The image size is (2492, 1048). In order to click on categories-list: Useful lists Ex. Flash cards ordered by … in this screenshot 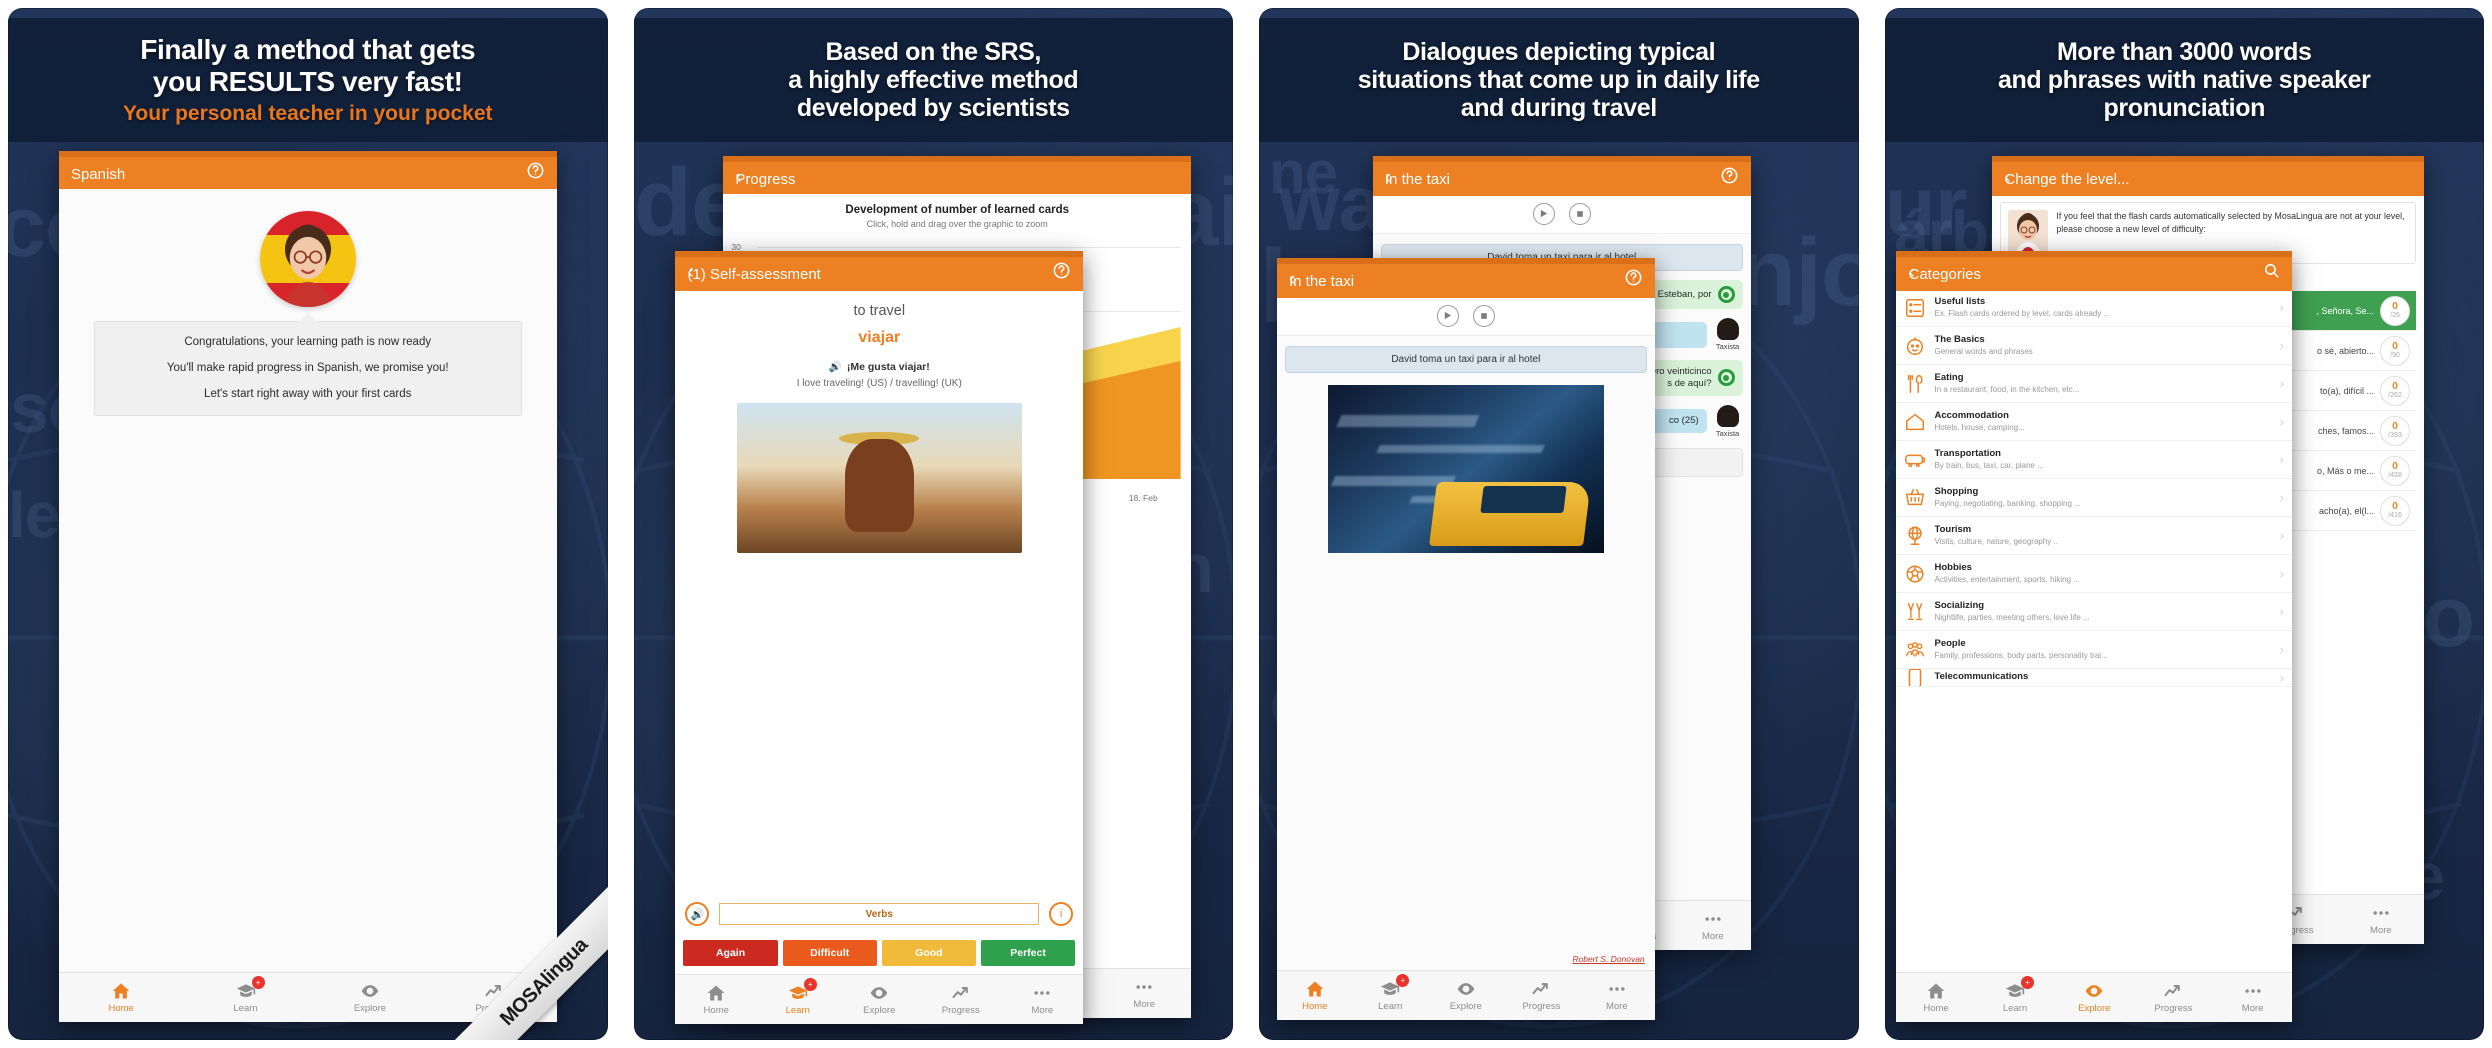, I will do `click(2094, 630)`.